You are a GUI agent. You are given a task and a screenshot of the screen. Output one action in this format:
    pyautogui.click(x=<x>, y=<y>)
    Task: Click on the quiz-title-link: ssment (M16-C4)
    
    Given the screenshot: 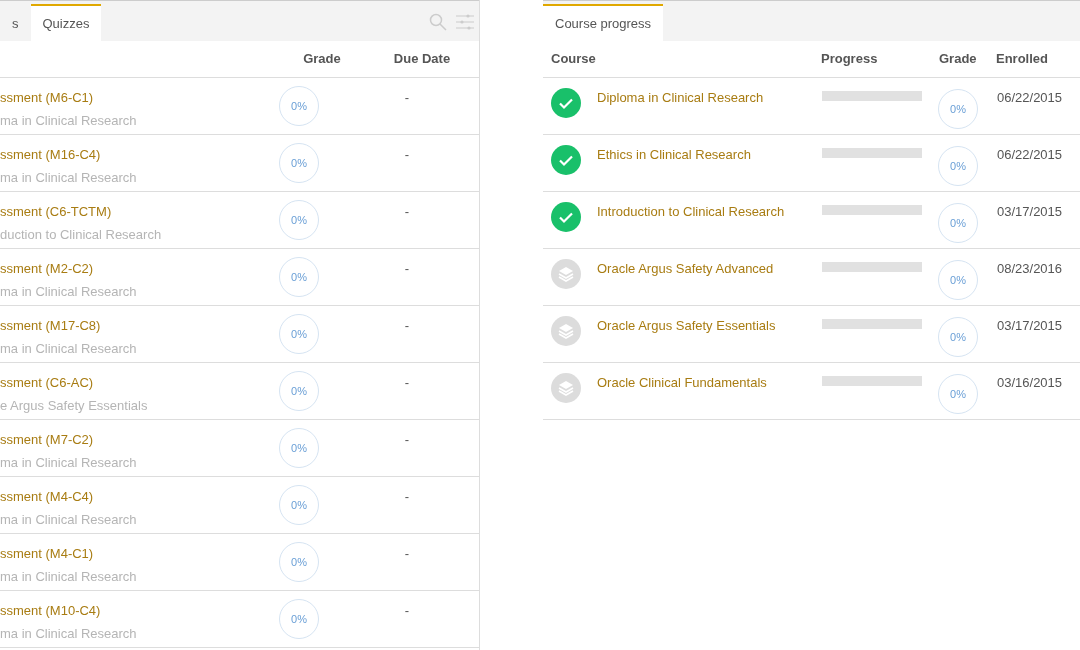 What is the action you would take?
    pyautogui.click(x=139, y=155)
    